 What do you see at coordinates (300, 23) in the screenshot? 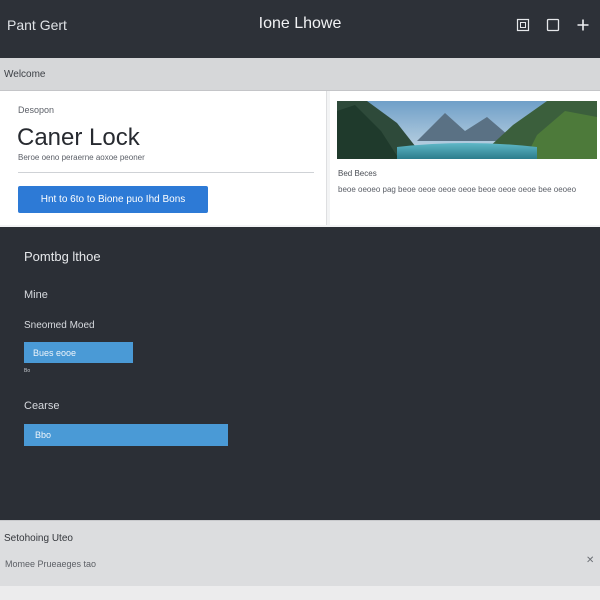
I see `window-title: Ione Lhowe` at bounding box center [300, 23].